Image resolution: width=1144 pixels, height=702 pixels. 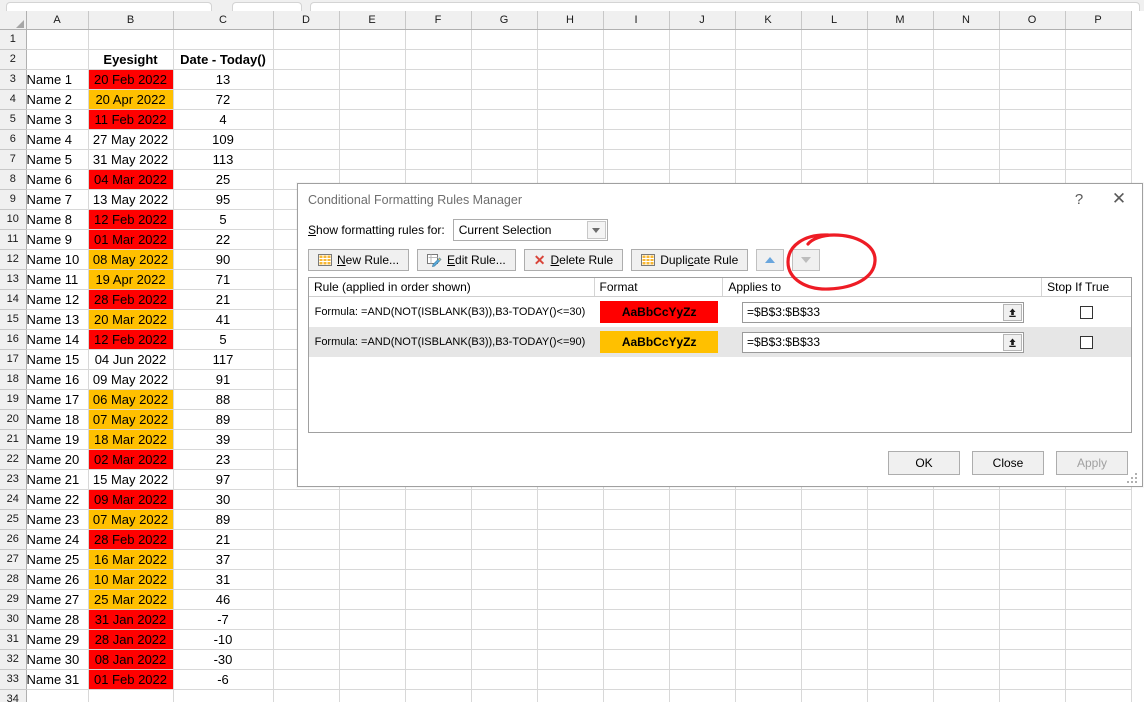 I want to click on cell-A26: Name 24, so click(x=57, y=539).